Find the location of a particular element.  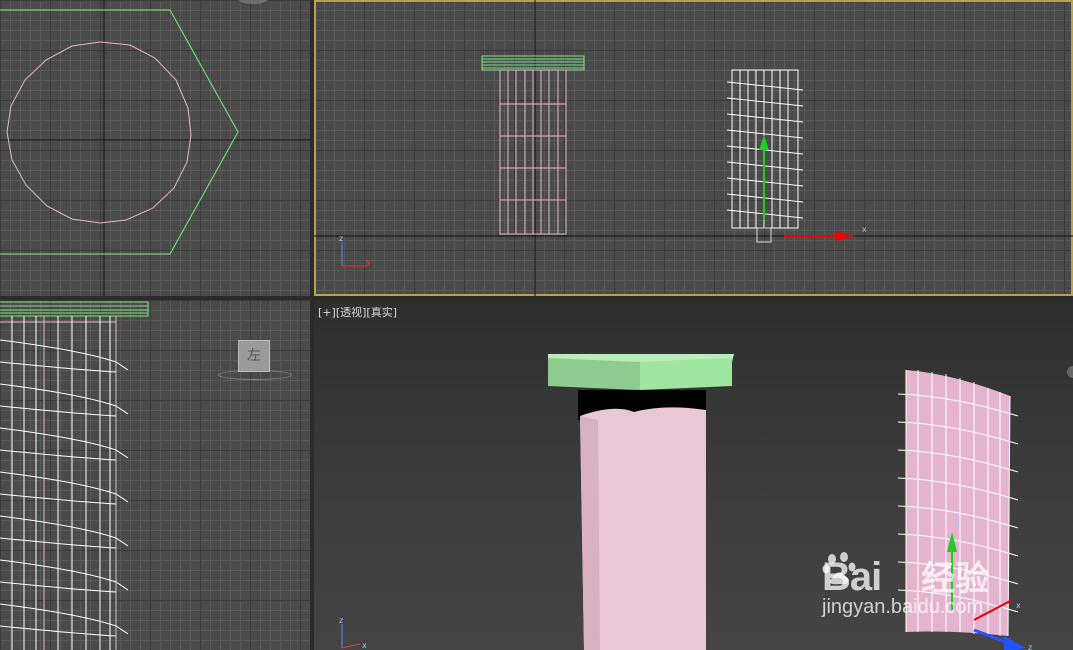

baidu-jingyan-text: 经验 is located at coordinates (955, 579).